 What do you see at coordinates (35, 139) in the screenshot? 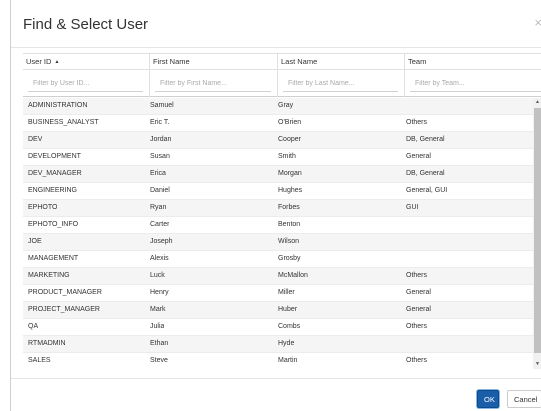
I see `cell-user-id: DEV` at bounding box center [35, 139].